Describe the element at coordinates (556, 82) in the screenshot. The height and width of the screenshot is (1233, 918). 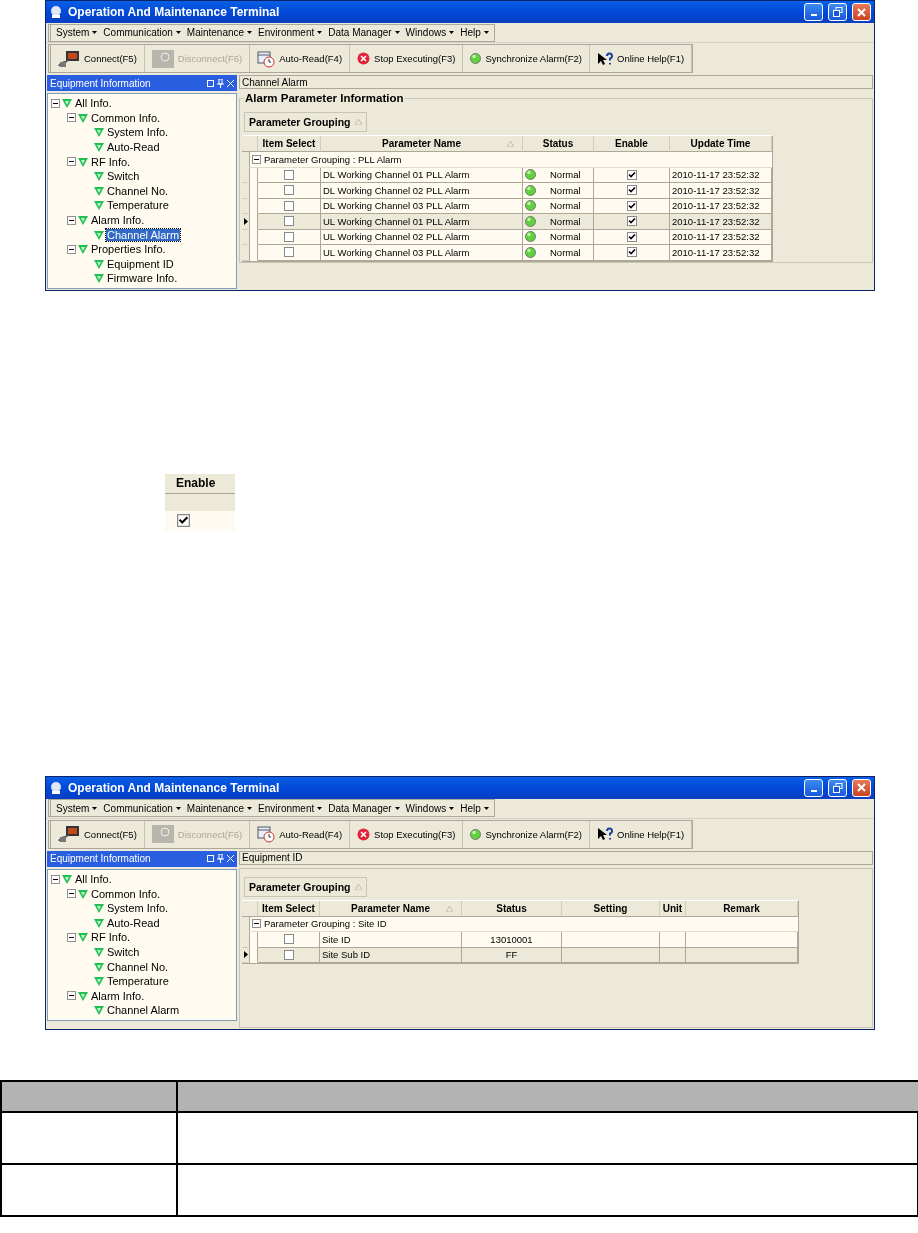
I see `document-tab: Channel Alarm` at that location.